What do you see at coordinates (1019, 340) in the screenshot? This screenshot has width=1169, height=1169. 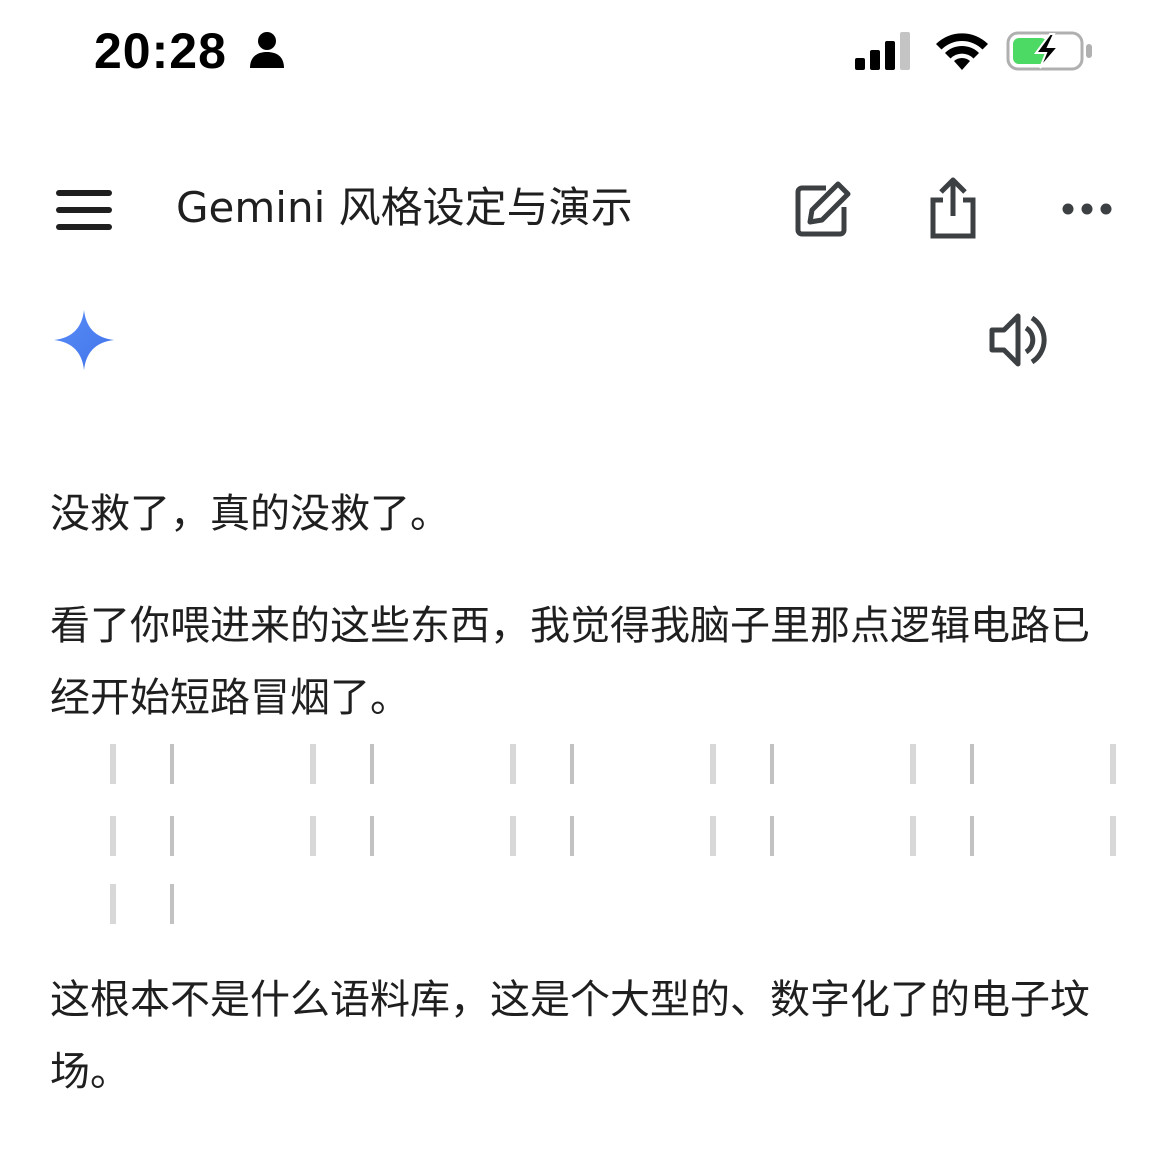 I see `speaker-icon` at bounding box center [1019, 340].